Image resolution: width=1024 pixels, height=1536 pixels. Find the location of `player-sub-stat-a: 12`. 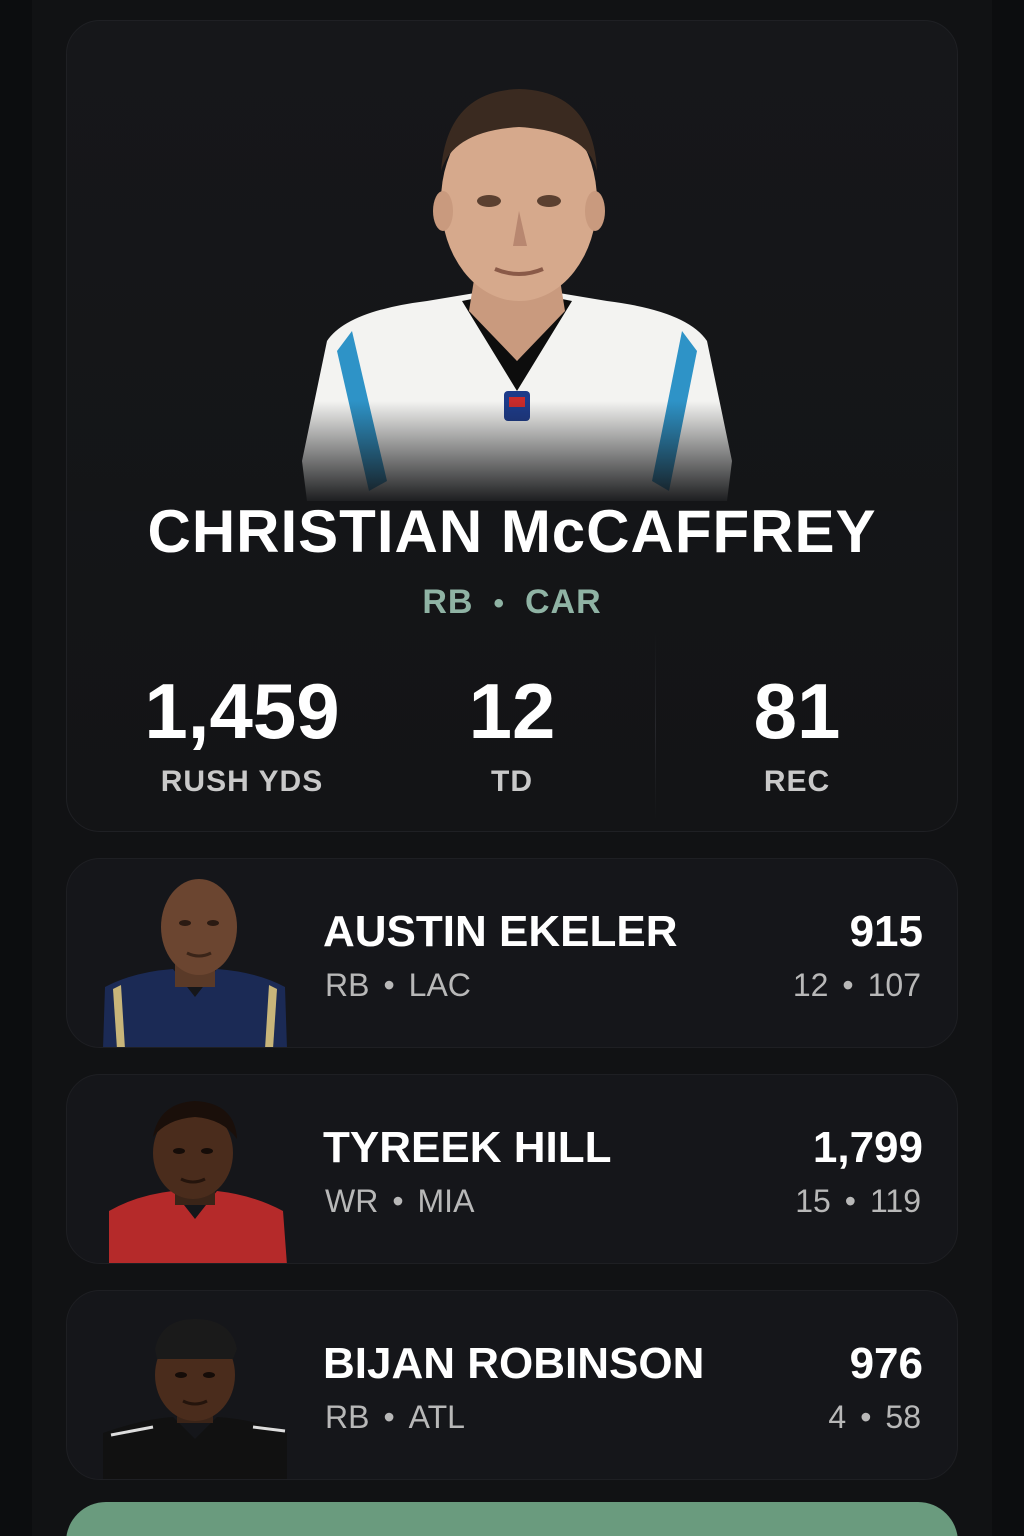

player-sub-stat-a: 12 is located at coordinates (810, 985).